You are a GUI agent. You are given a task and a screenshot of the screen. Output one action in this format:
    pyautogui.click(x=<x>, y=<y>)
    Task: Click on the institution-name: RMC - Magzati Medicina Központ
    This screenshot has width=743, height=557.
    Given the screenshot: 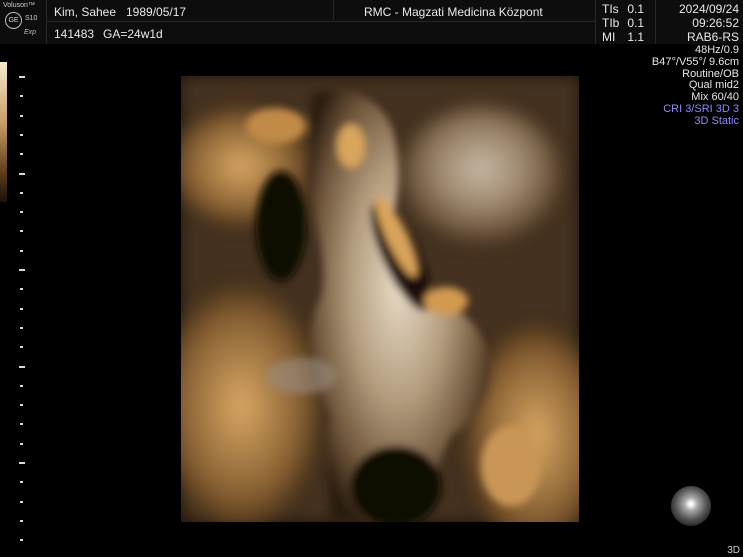 What is the action you would take?
    pyautogui.click(x=453, y=12)
    